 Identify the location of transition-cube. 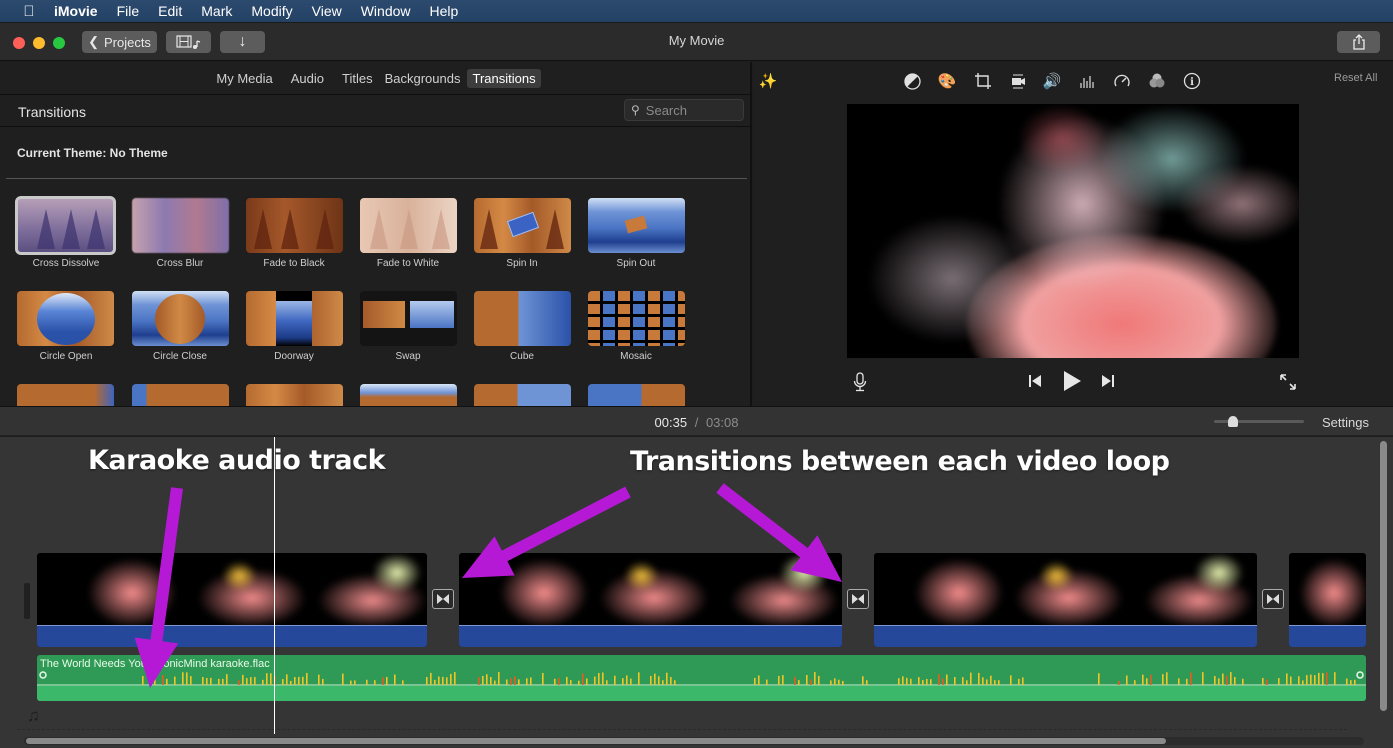
(522, 318).